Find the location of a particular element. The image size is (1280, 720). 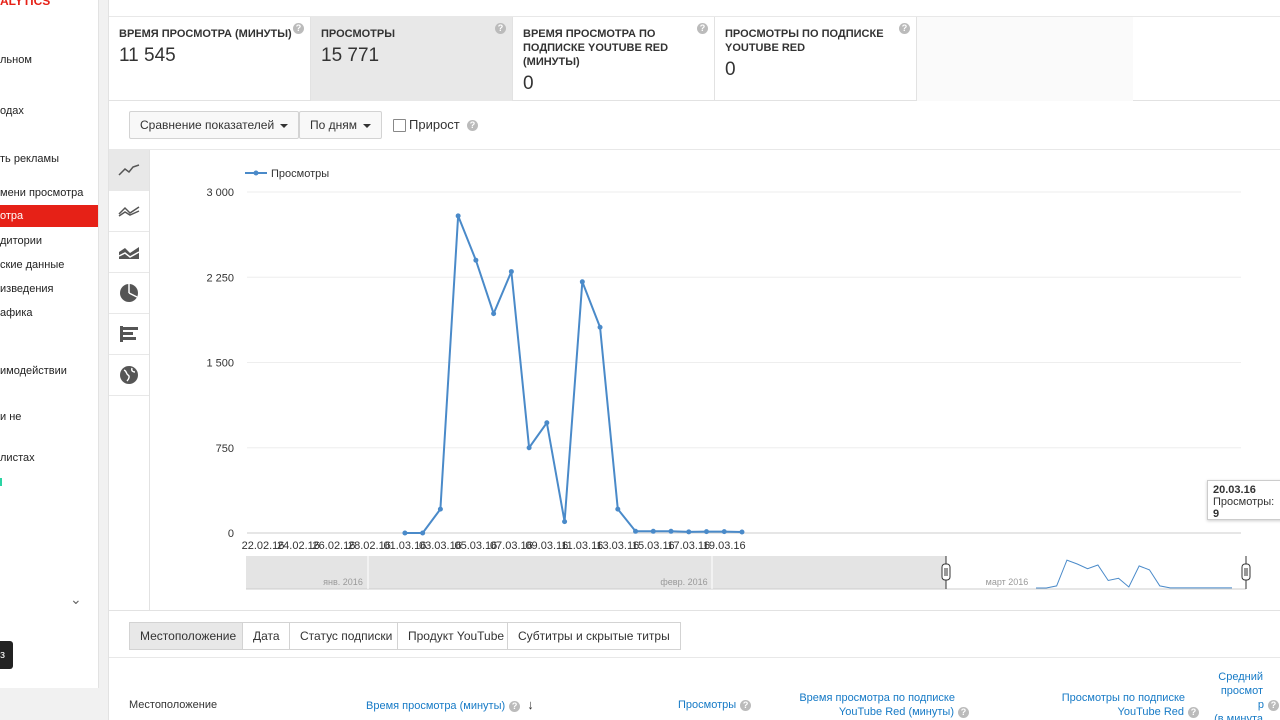

sidebar-item: листах is located at coordinates (49, 458).